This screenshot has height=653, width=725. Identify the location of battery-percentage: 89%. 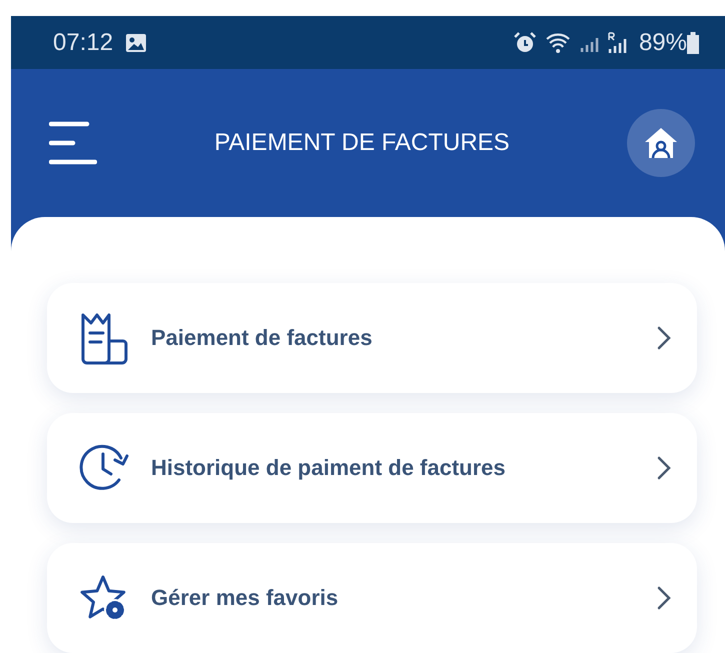
(662, 42).